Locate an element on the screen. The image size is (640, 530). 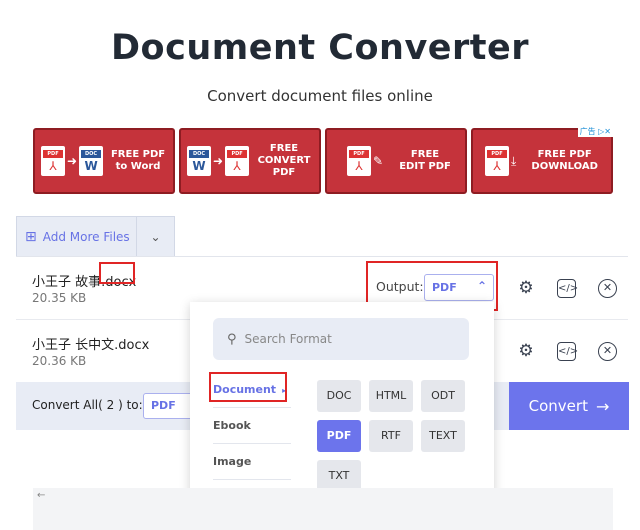
category-image: Image is located at coordinates (252, 462).